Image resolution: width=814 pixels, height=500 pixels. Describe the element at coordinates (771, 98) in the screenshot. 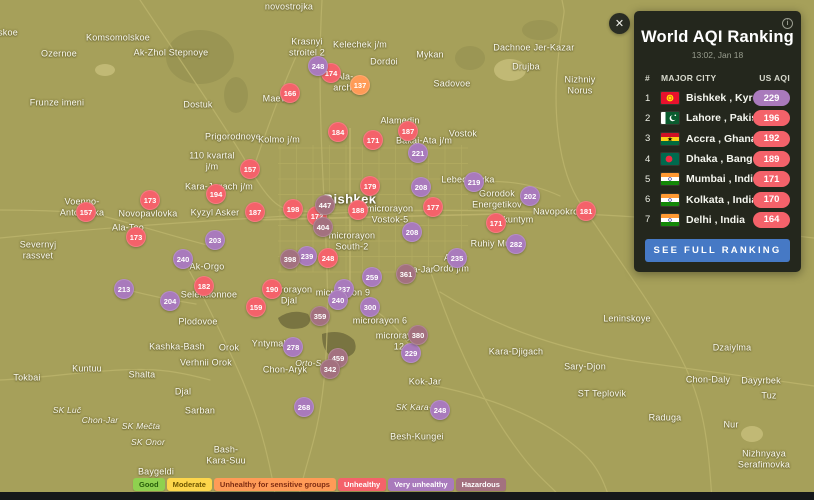

I see `aqi-value-badge: 229` at that location.